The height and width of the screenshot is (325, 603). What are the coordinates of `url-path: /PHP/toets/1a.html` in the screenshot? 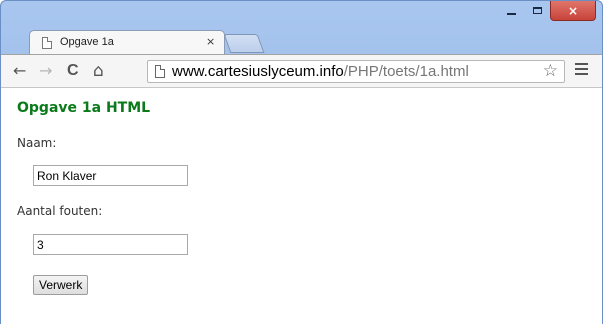 It's located at (406, 71).